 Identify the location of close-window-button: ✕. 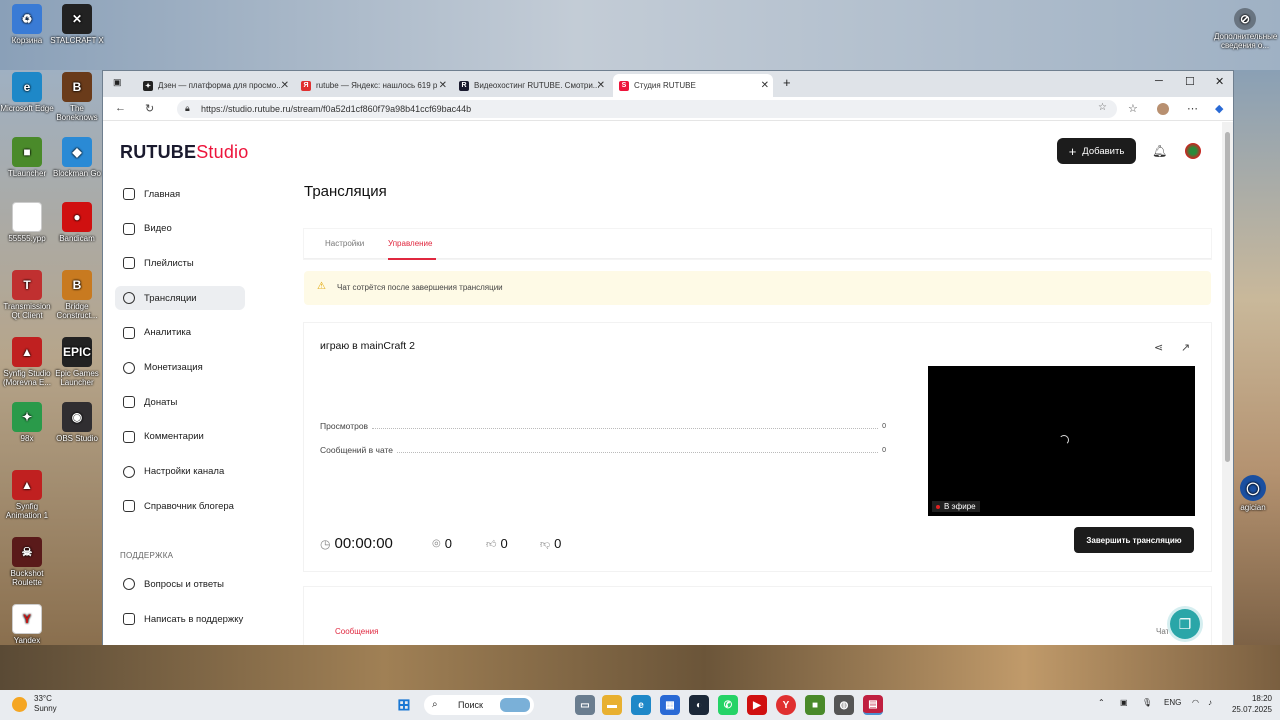
(1219, 81).